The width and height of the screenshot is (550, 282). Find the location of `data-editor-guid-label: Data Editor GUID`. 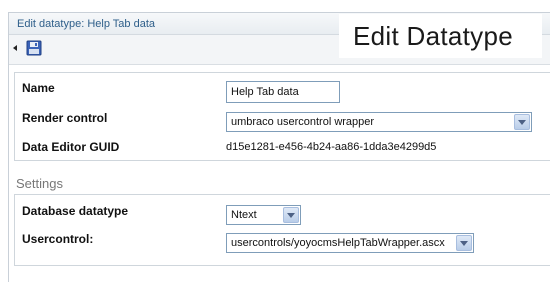

data-editor-guid-label: Data Editor GUID is located at coordinates (71, 147).